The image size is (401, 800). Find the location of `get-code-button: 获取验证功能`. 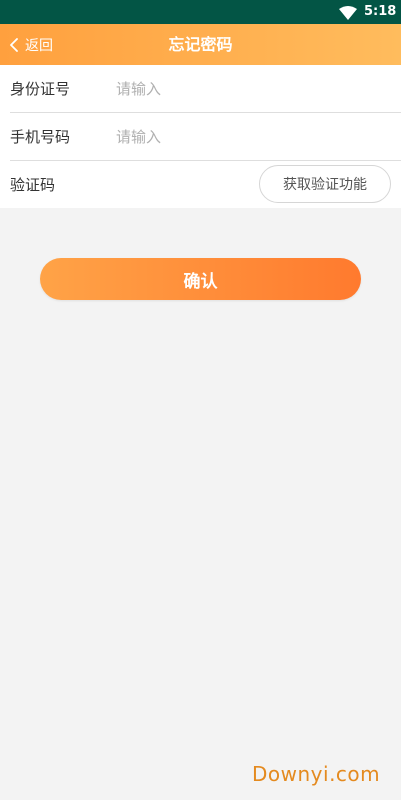

get-code-button: 获取验证功能 is located at coordinates (325, 184).